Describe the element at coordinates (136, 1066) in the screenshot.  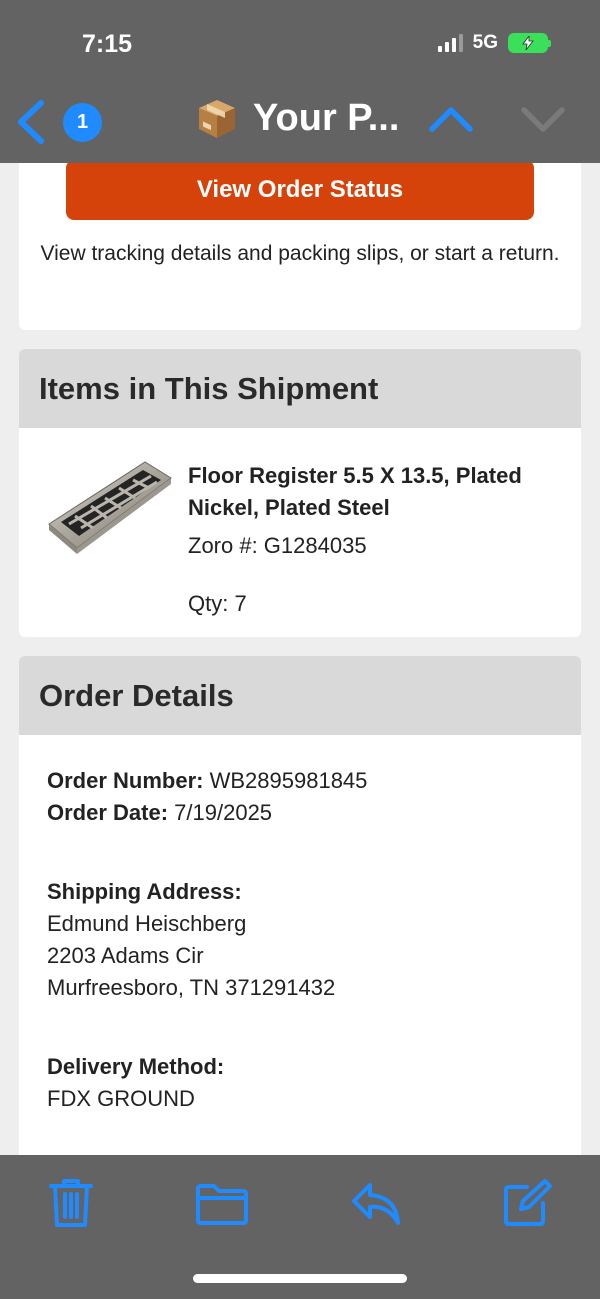
I see `delivery-method-label: Delivery Method:` at that location.